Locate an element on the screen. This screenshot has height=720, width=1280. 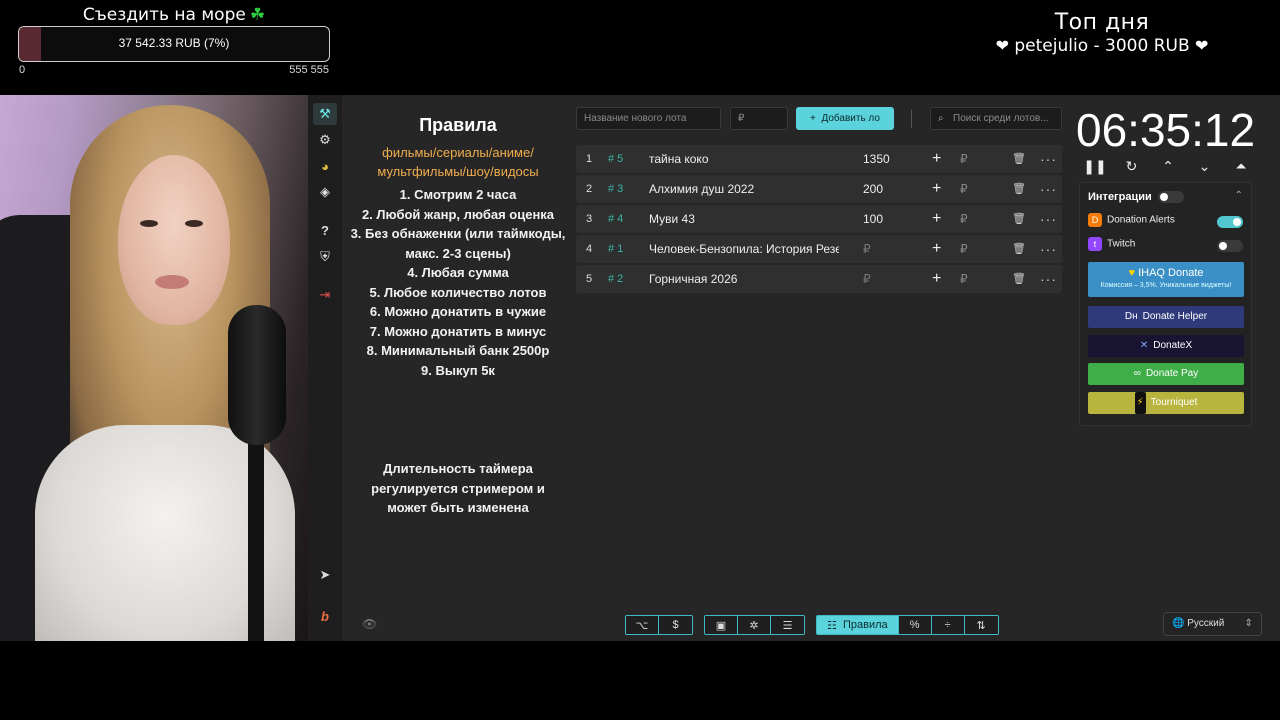
language-label: Русский is located at coordinates (1206, 623).